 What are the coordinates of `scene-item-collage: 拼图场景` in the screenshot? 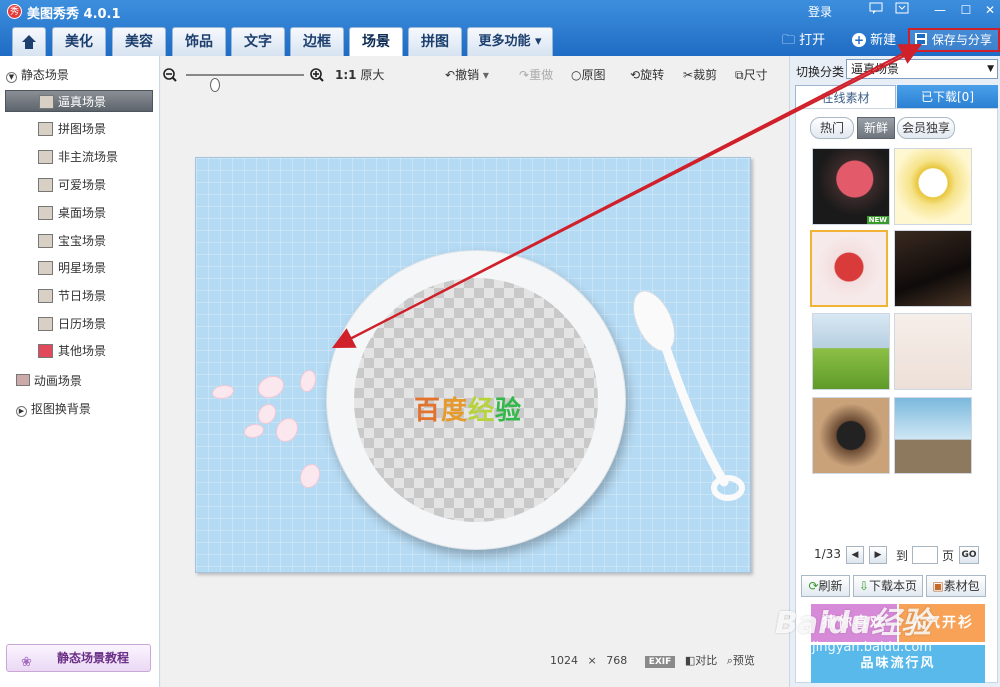 It's located at (95, 129).